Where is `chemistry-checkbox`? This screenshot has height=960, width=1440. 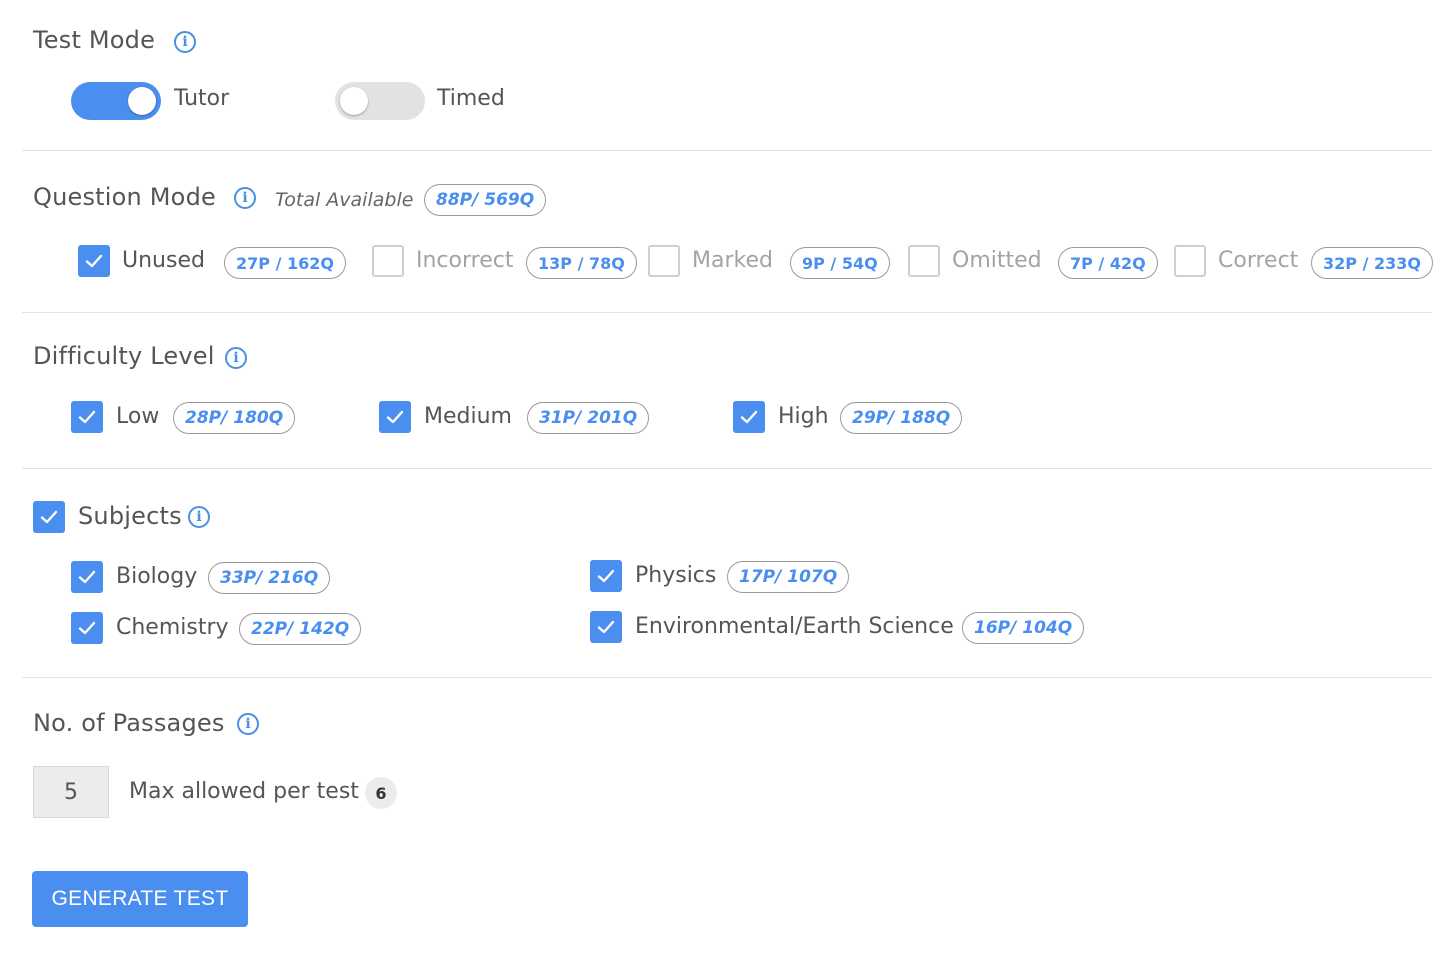
chemistry-checkbox is located at coordinates (87, 628).